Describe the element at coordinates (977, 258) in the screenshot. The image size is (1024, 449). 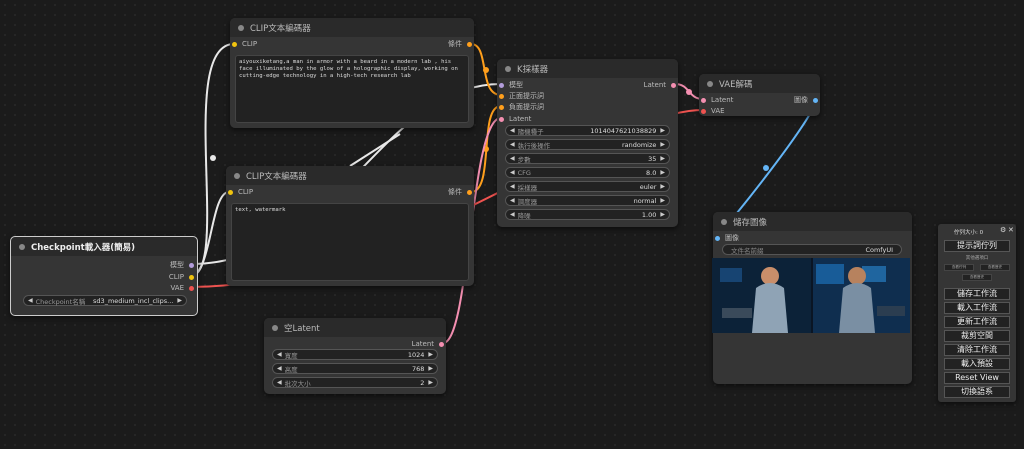
I see `extra-options-toggle: 其他選項口` at that location.